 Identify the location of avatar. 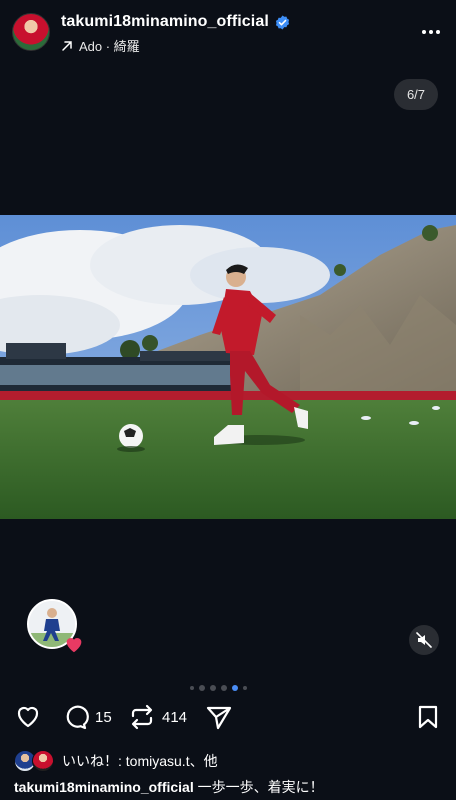
(31, 32).